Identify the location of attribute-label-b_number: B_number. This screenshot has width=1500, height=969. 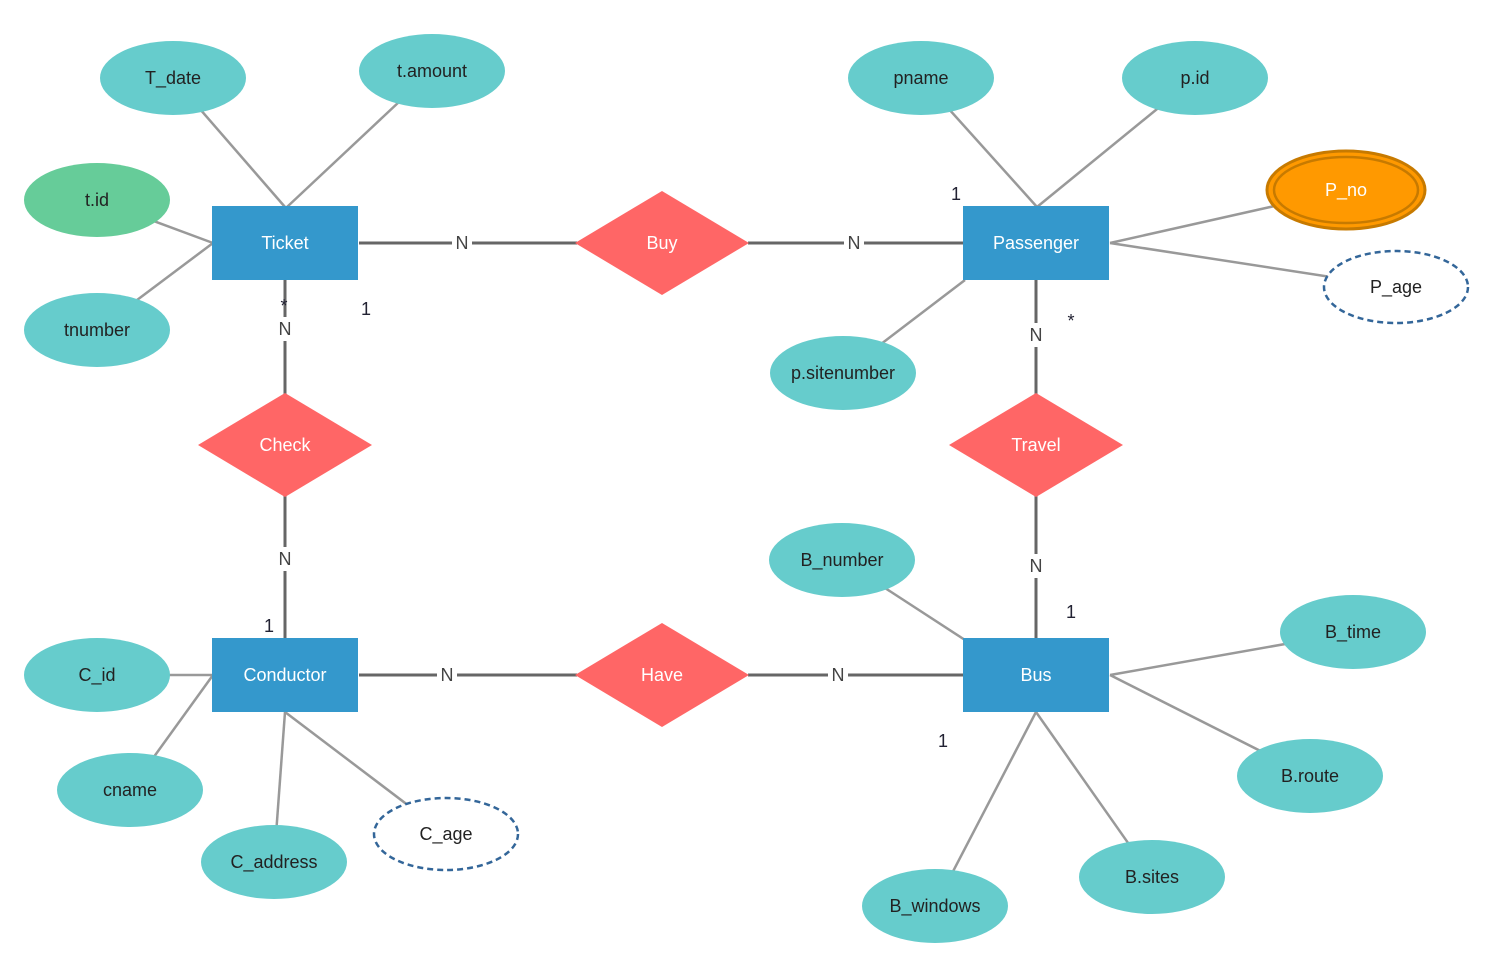
(841, 560).